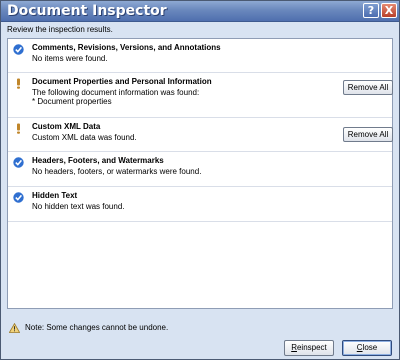 This screenshot has height=360, width=400. What do you see at coordinates (98, 160) in the screenshot?
I see `result-title: Headers, Footers, and Watermarks` at bounding box center [98, 160].